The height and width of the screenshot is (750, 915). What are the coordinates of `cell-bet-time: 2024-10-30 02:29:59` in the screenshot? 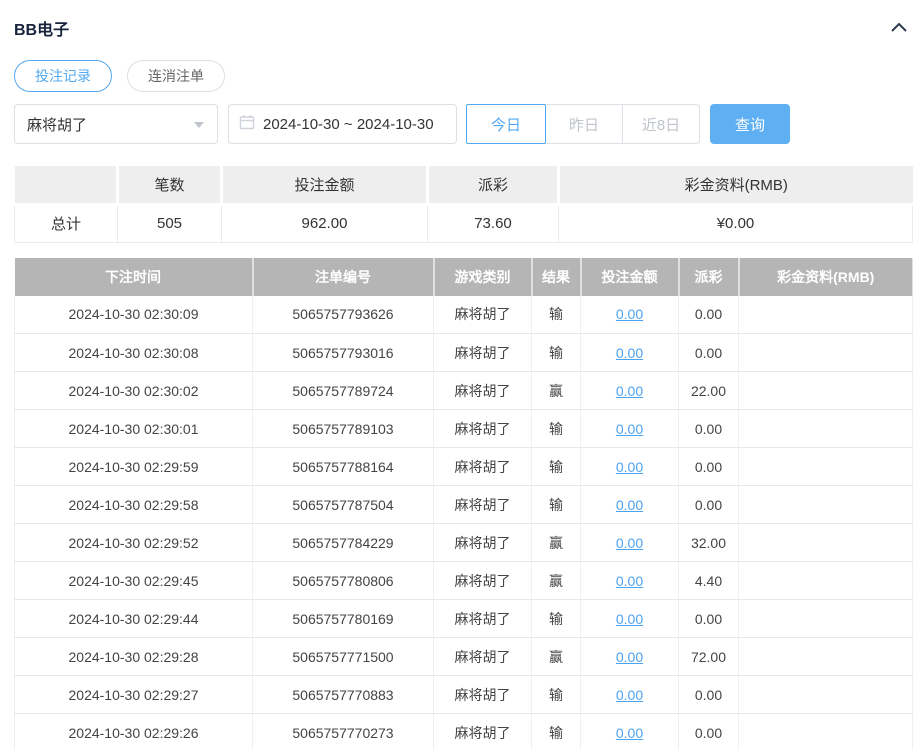 It's located at (133, 466).